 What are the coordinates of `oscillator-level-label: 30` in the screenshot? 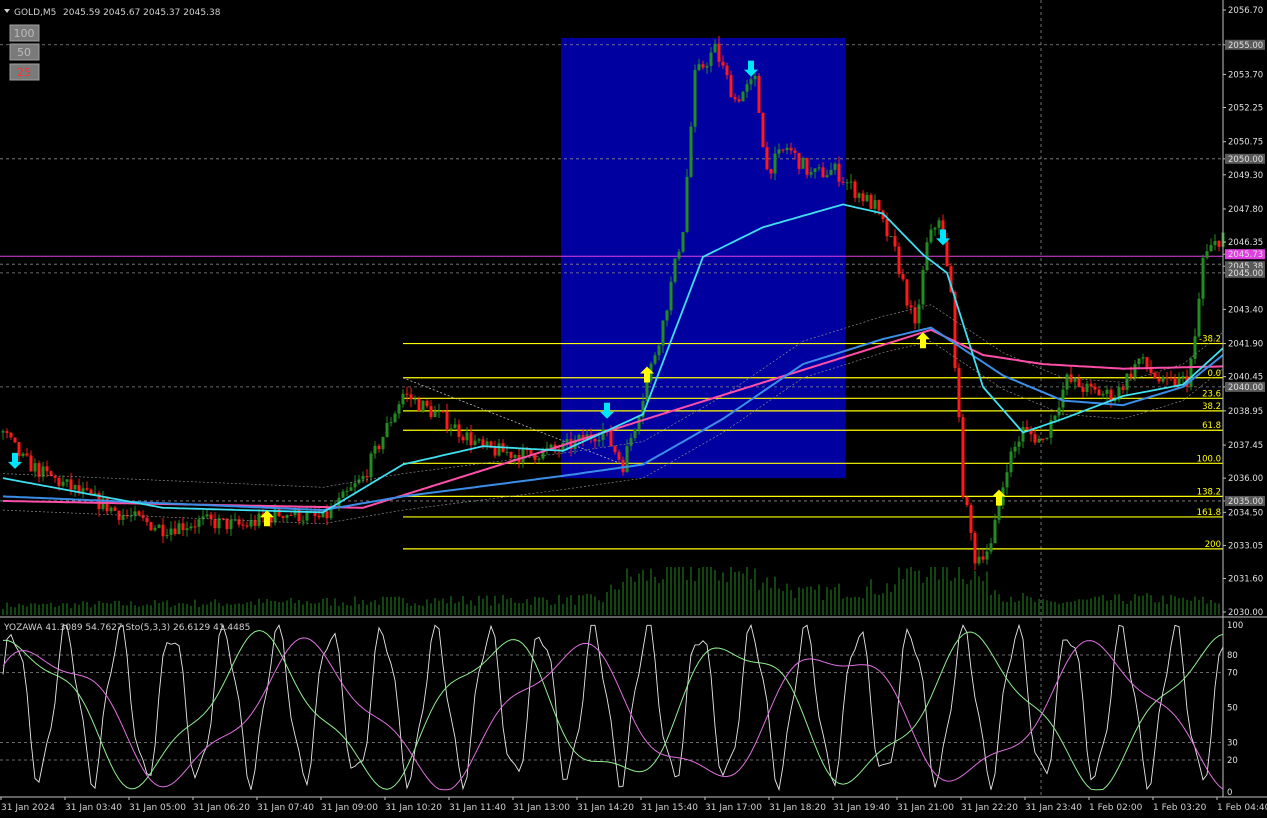 It's located at (1232, 744).